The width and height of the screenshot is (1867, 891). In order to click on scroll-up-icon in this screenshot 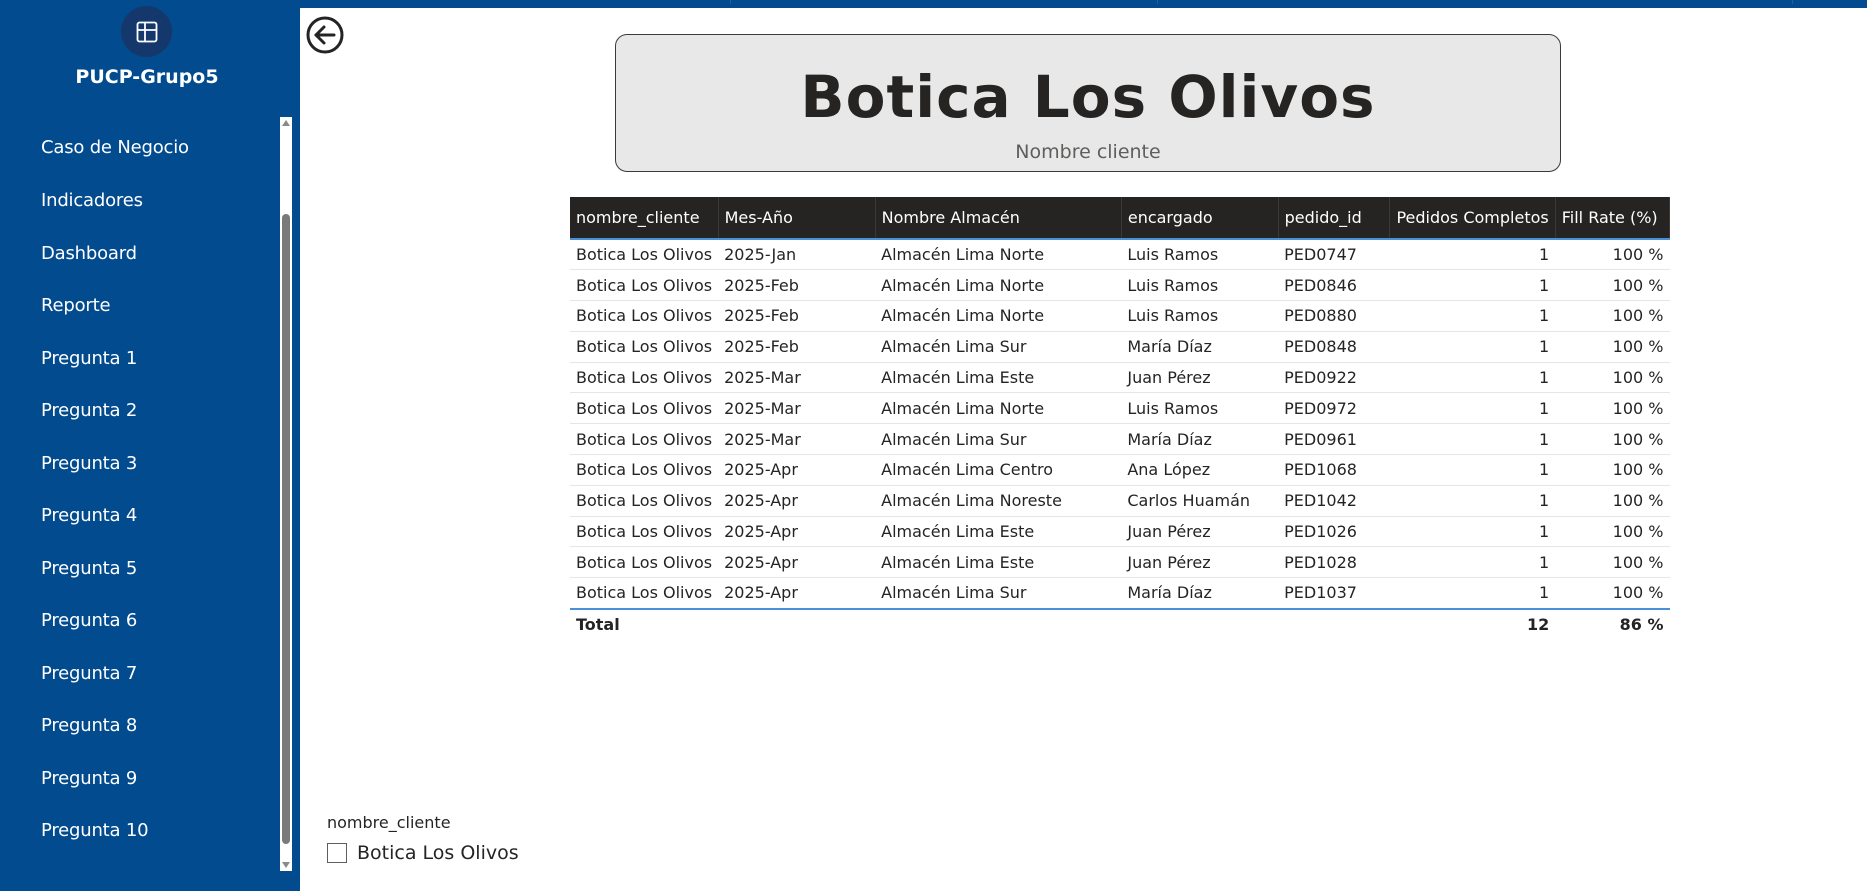, I will do `click(286, 123)`.